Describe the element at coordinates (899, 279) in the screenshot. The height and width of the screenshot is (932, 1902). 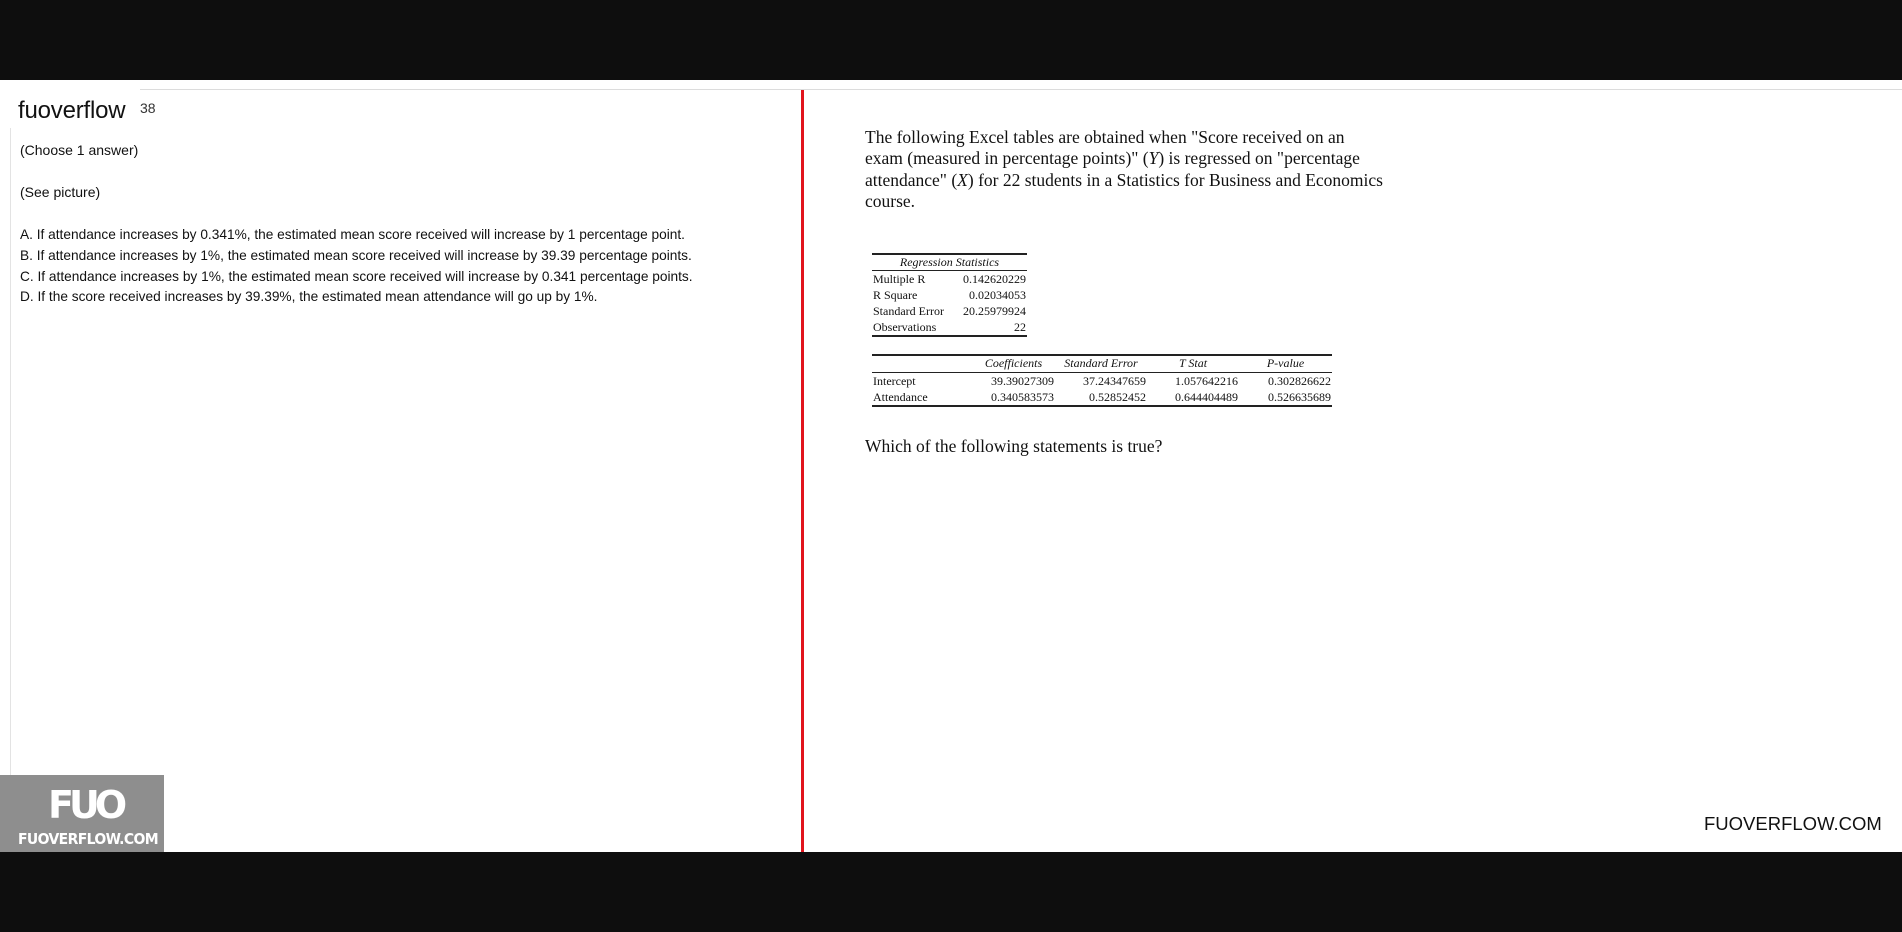
I see `stat-label: Multiple R` at that location.